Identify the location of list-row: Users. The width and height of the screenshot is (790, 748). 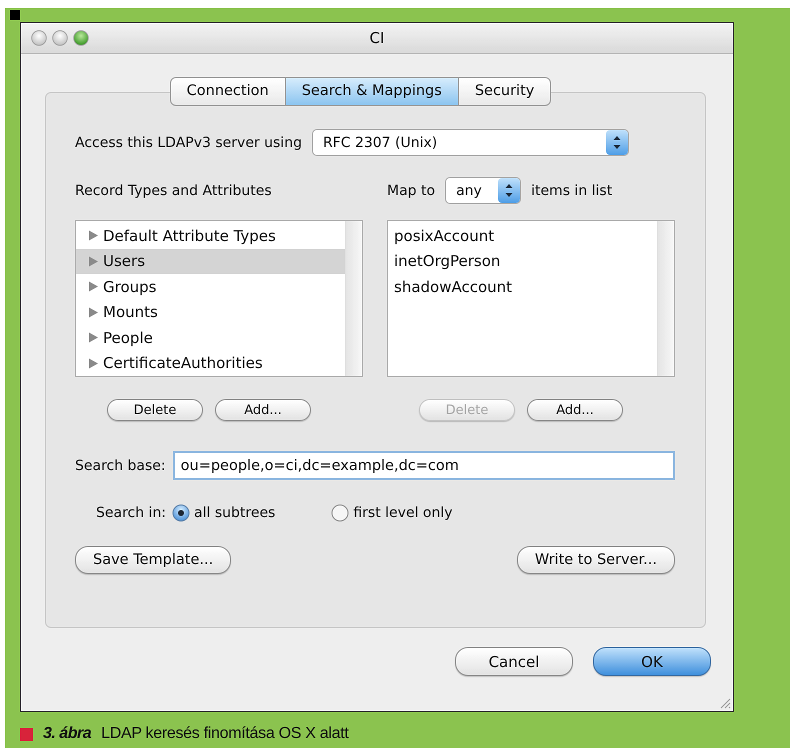
(210, 261).